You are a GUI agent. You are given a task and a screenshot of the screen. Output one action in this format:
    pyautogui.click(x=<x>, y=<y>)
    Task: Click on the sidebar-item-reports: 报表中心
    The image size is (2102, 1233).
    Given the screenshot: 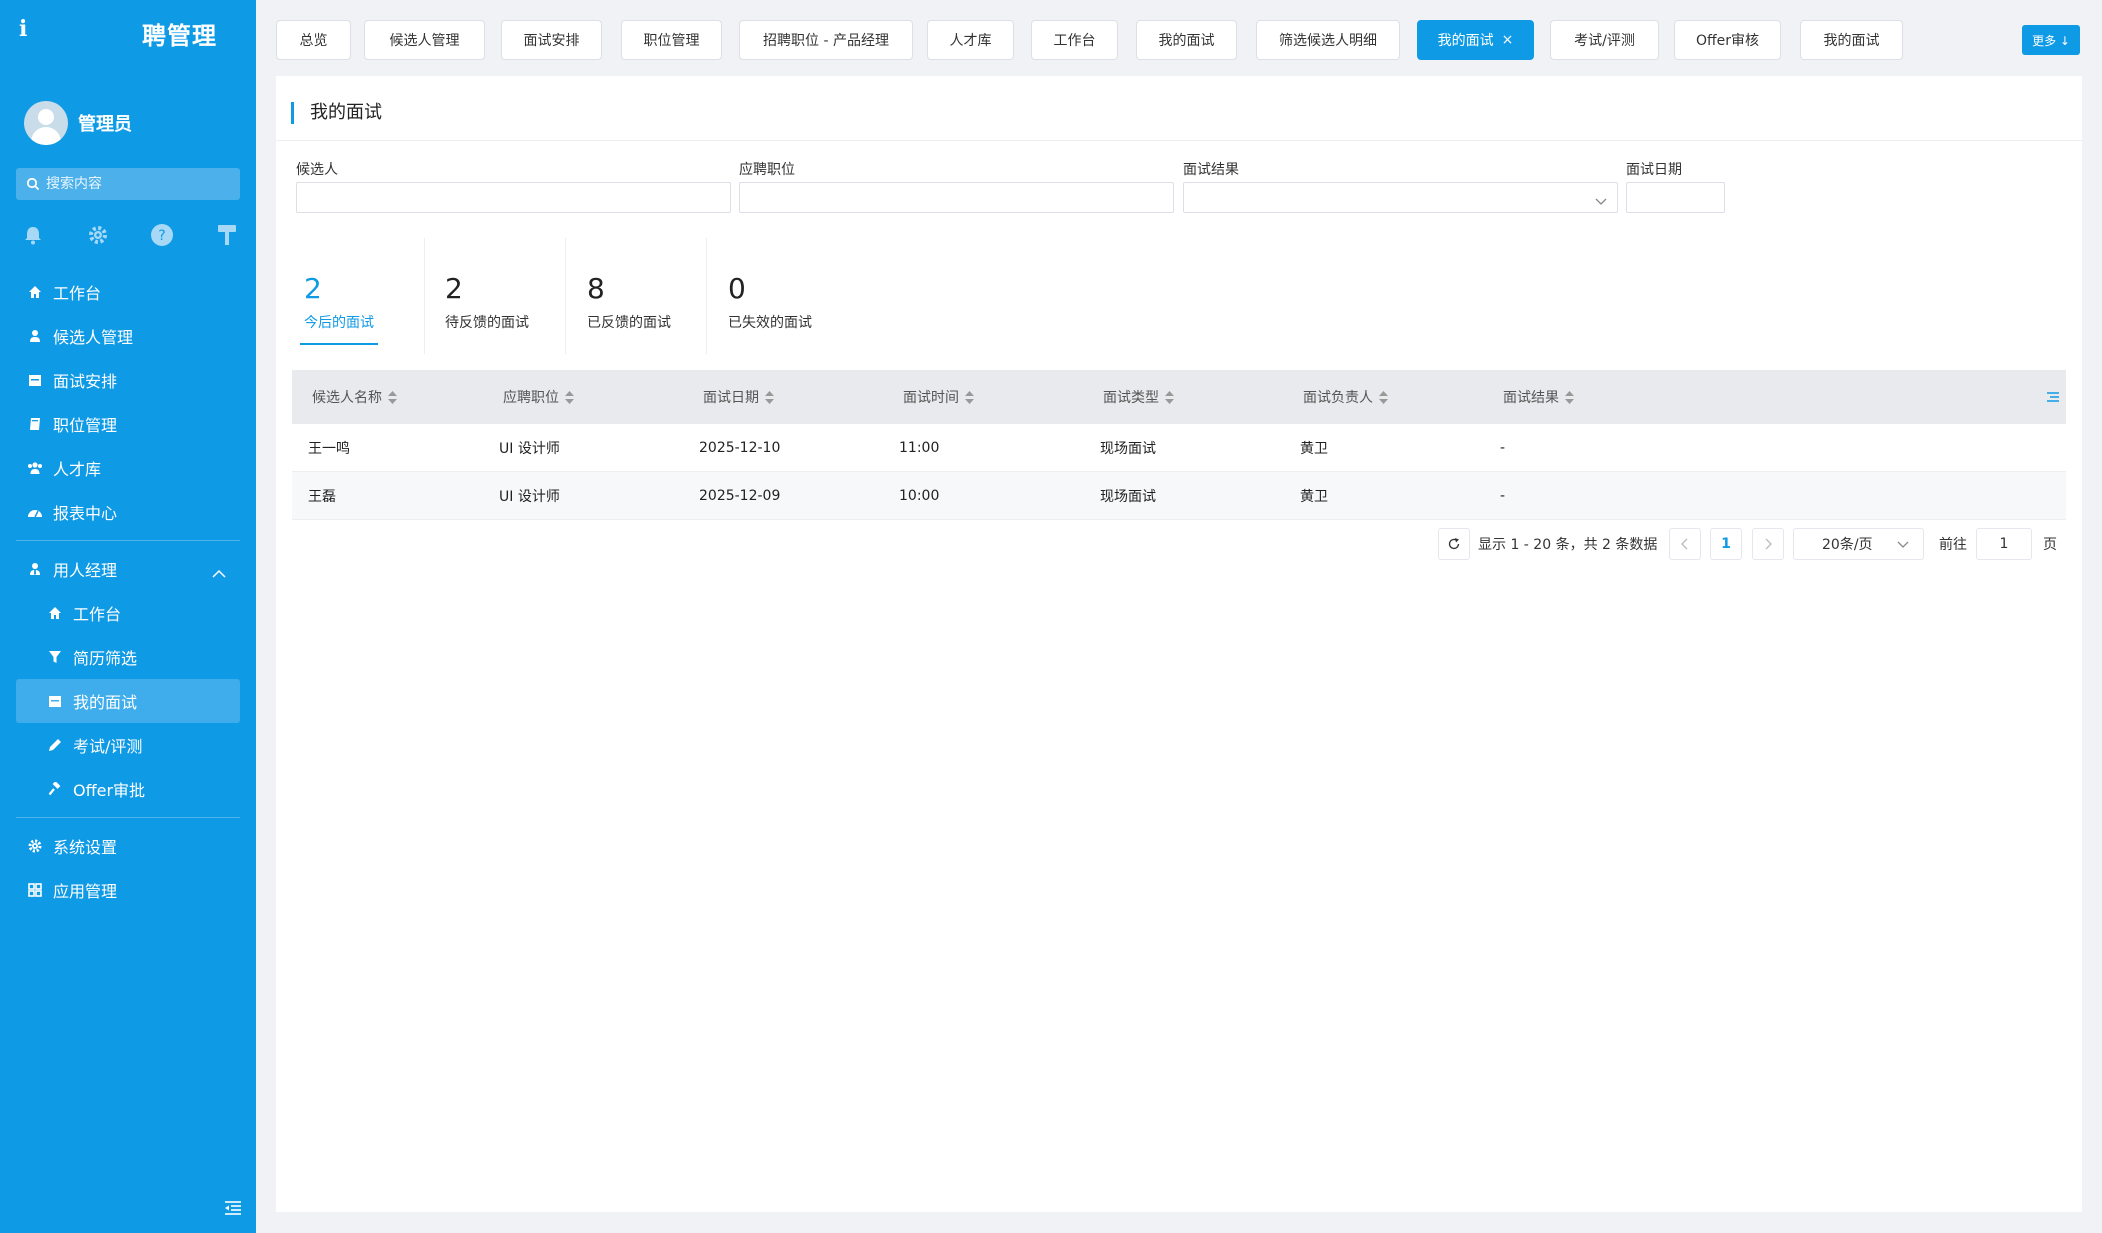 What is the action you would take?
    pyautogui.click(x=128, y=512)
    